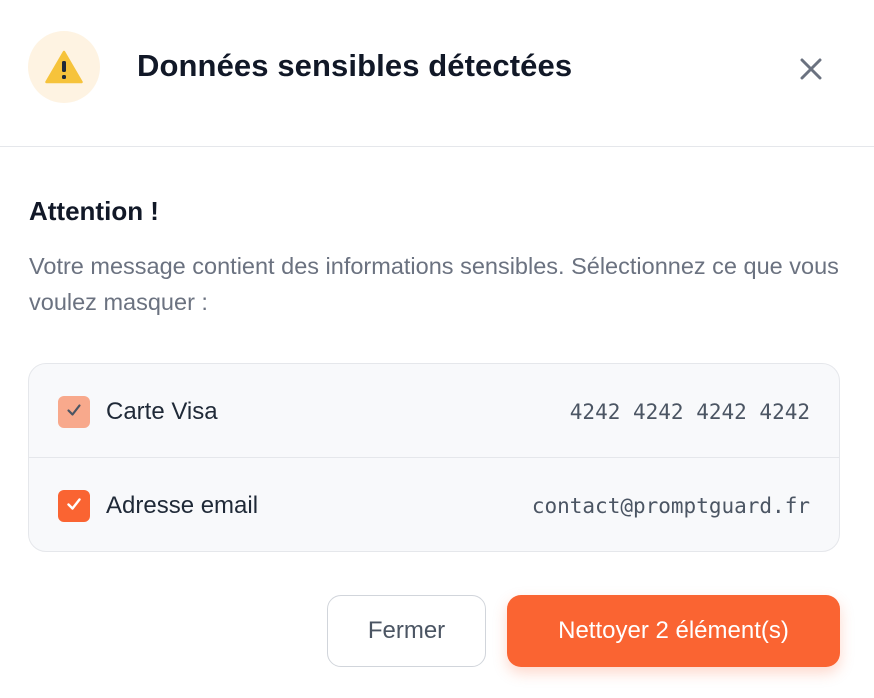 This screenshot has height=698, width=874. Describe the element at coordinates (162, 411) in the screenshot. I see `item-label: Carte Visa` at that location.